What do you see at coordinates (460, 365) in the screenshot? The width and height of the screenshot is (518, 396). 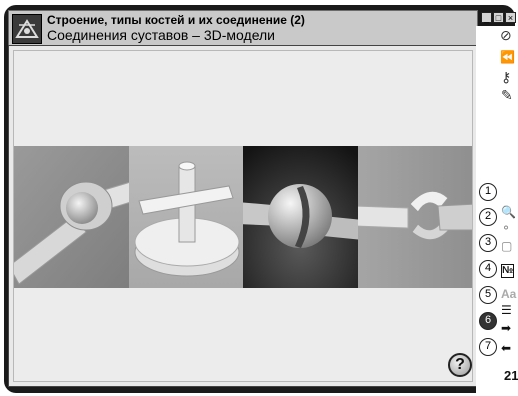 I see `help-button: ?` at bounding box center [460, 365].